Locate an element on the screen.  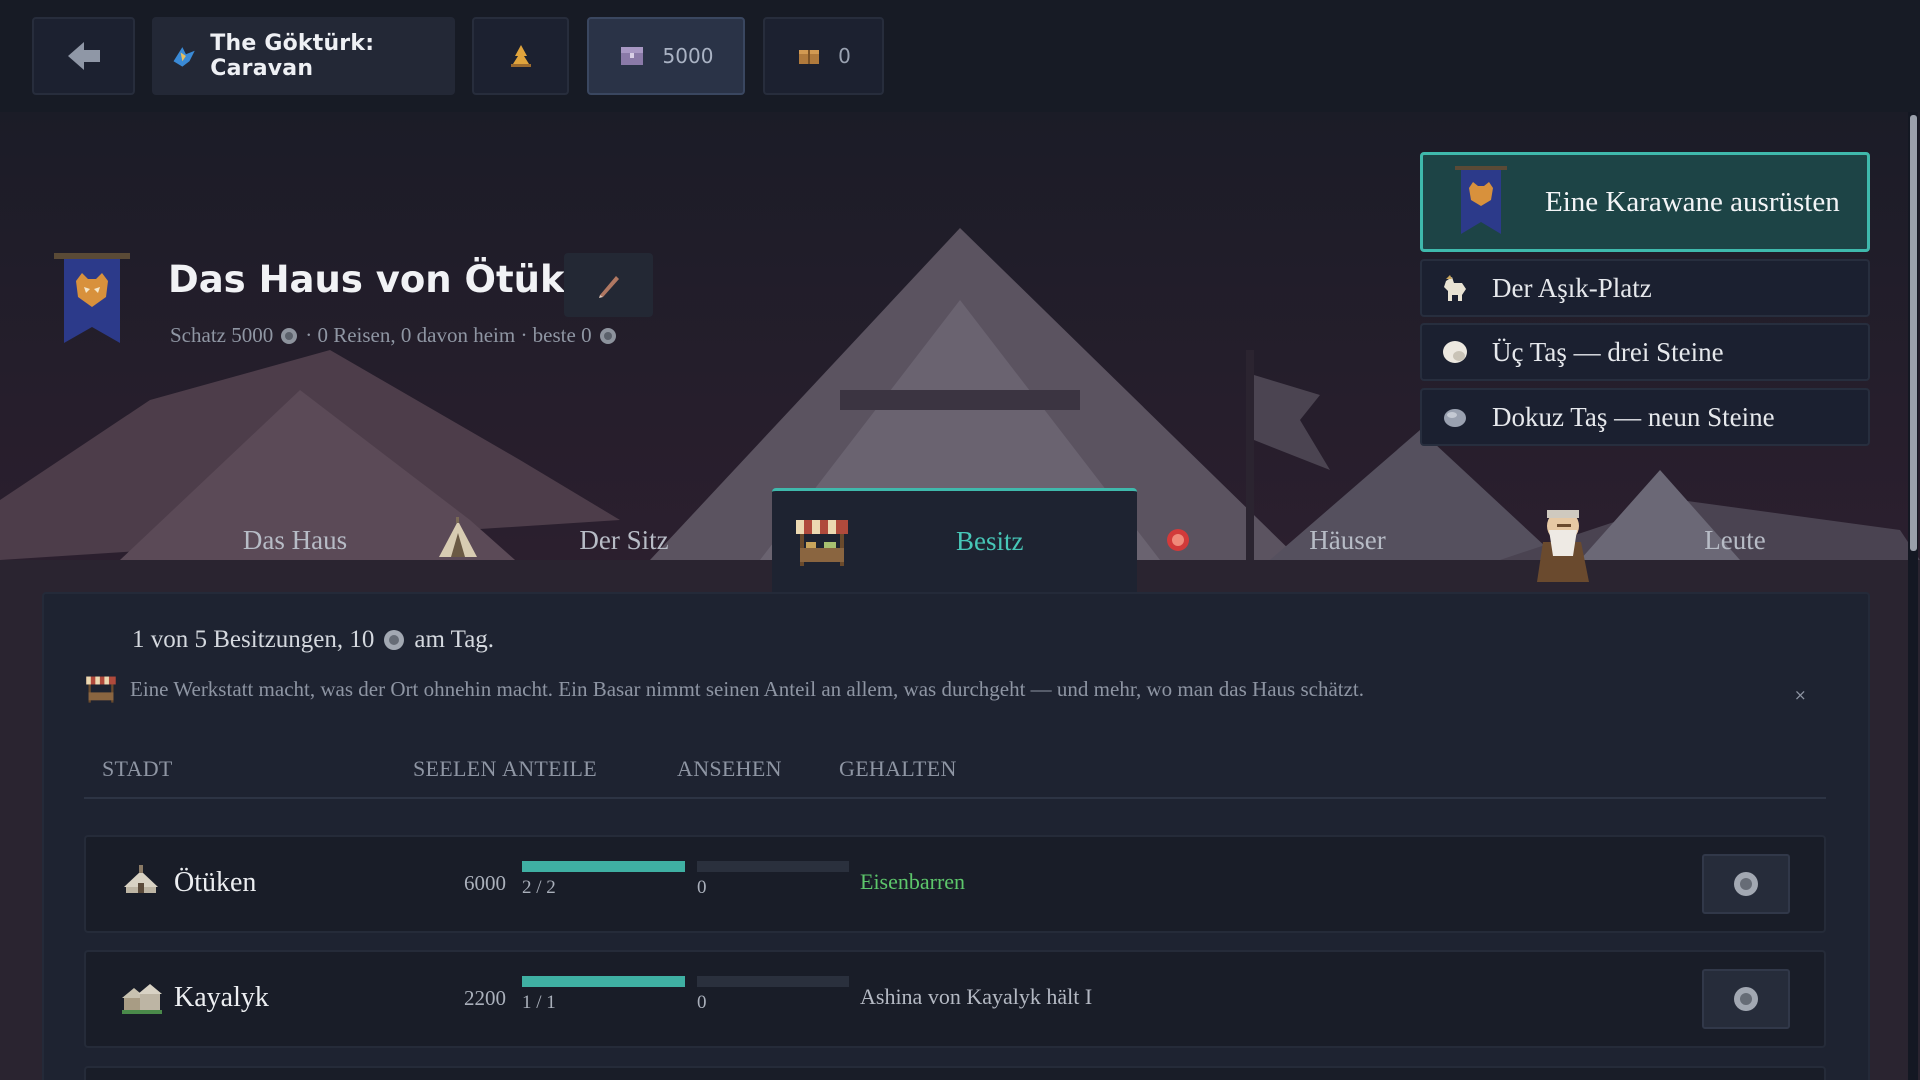
tab-leute-label: Leute is located at coordinates (1735, 539).